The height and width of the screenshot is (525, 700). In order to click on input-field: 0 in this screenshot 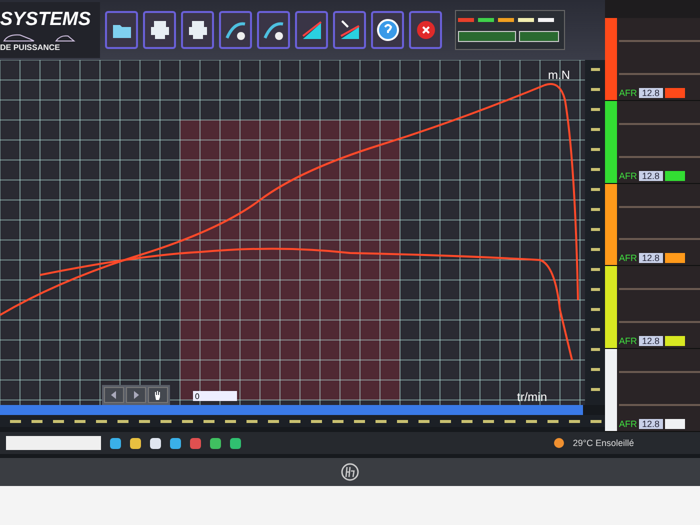, I will do `click(215, 396)`.